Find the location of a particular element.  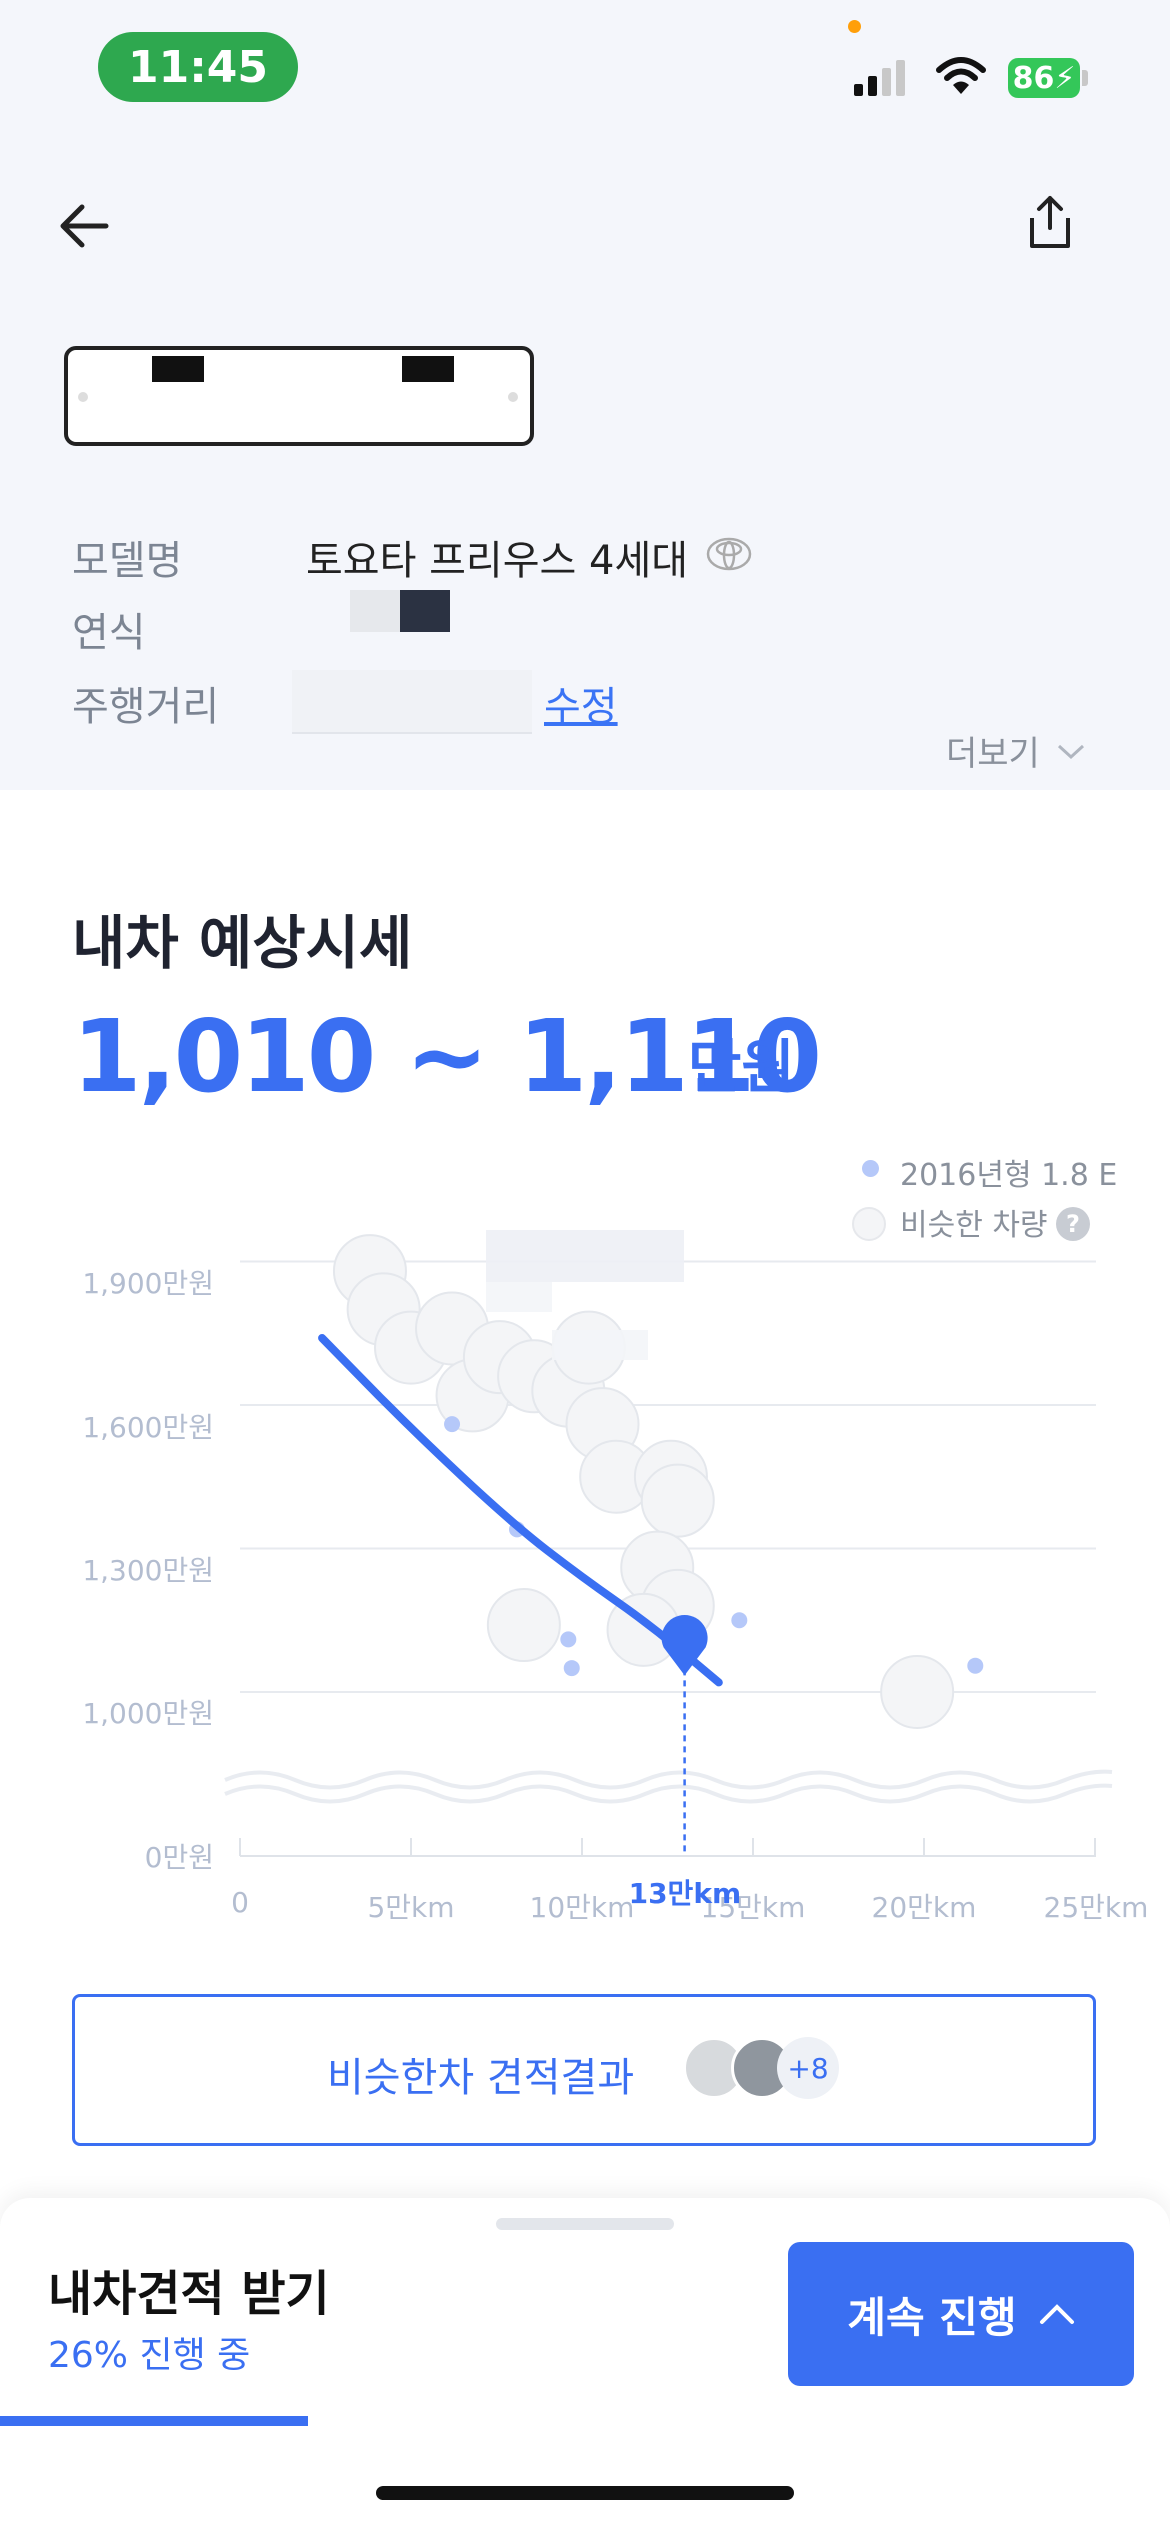

model-value: 토요타 프리우스 4세대 is located at coordinates (497, 561).